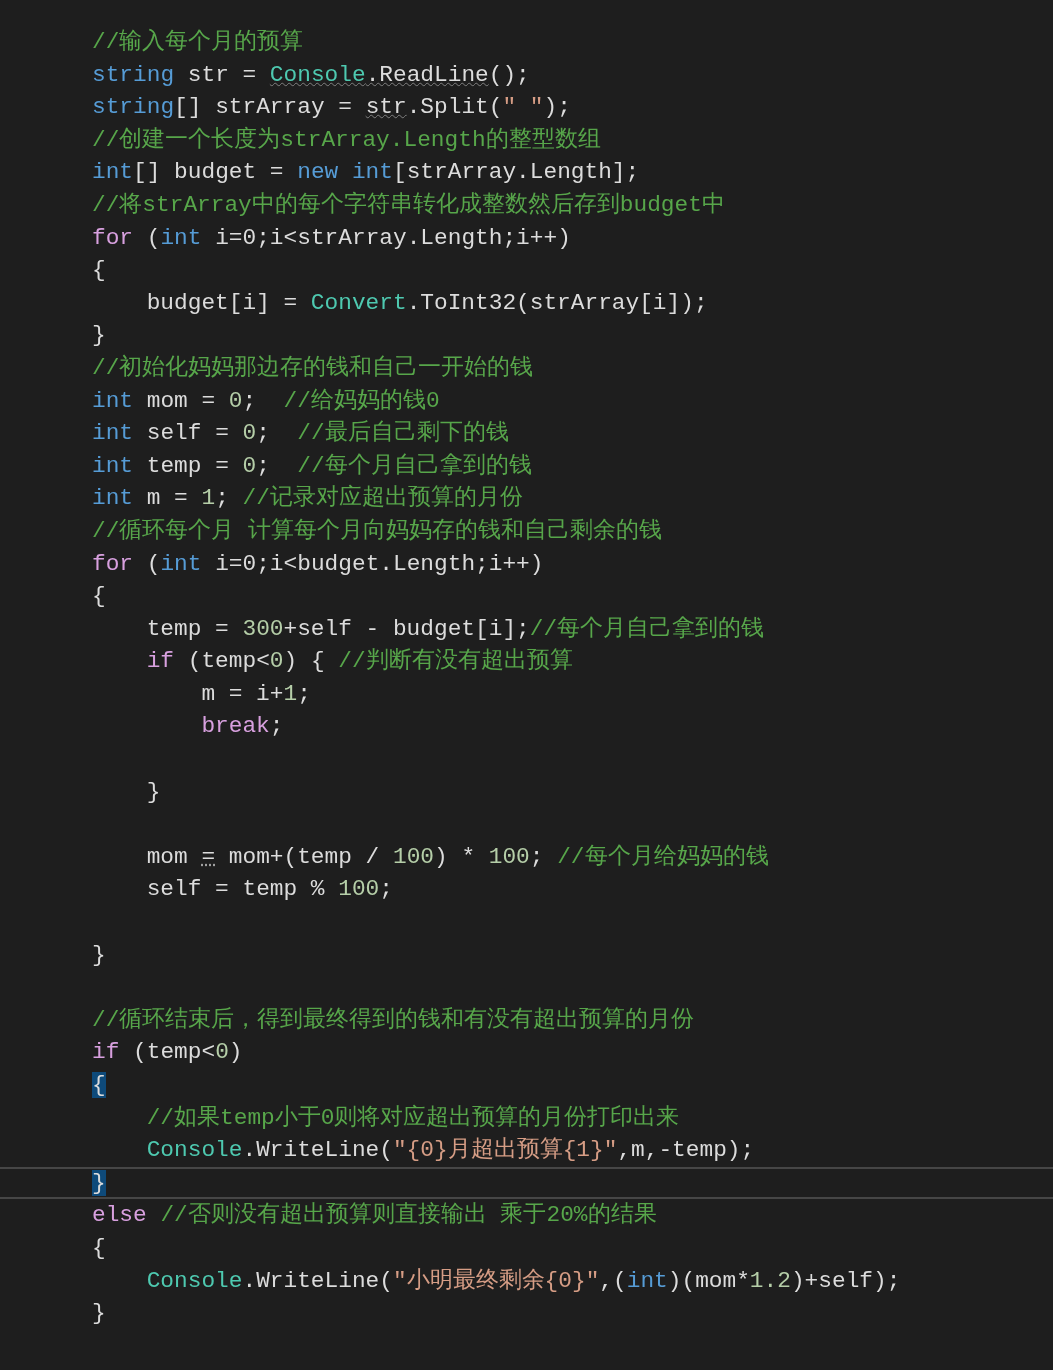  Describe the element at coordinates (523, 1280) in the screenshot. I see `code-line: Console.WriteLine("小明最终剩余{0}",(int)(mom*1.2)+self);` at that location.